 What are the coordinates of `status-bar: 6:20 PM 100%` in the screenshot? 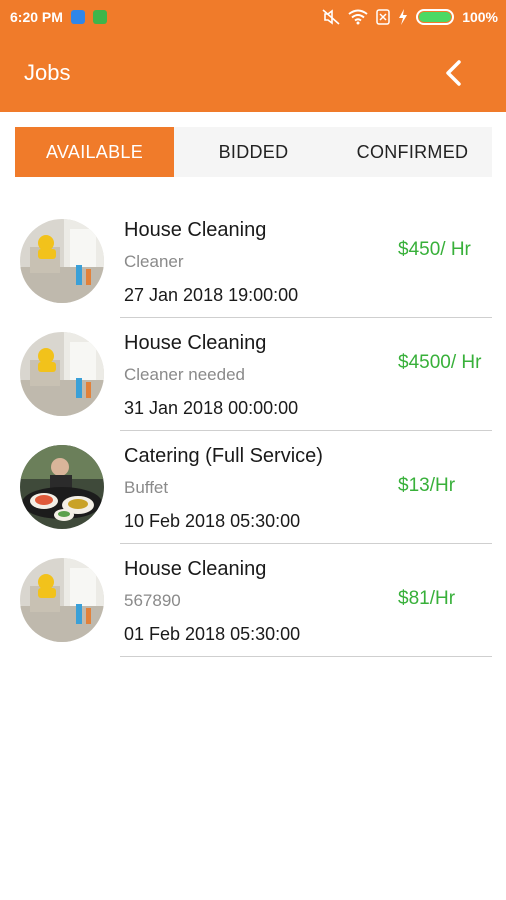 It's located at (253, 17).